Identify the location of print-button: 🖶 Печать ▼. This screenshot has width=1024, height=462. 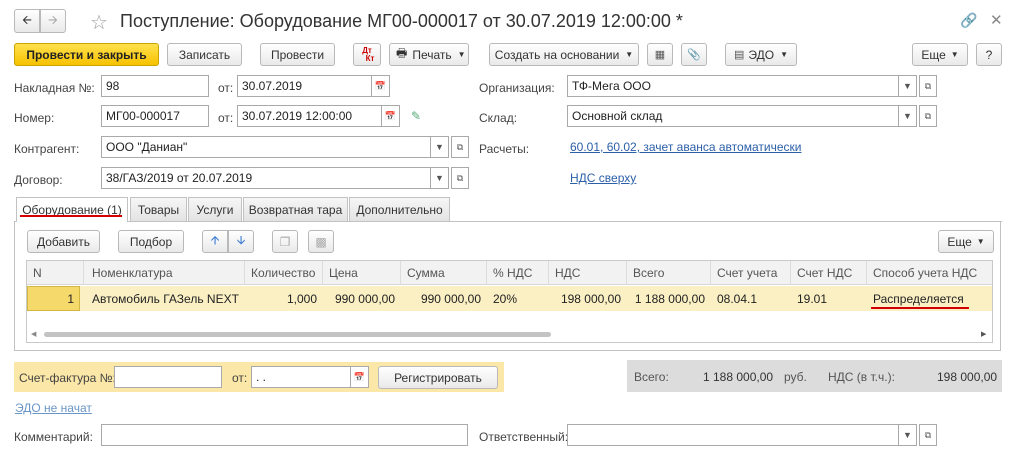
(429, 54).